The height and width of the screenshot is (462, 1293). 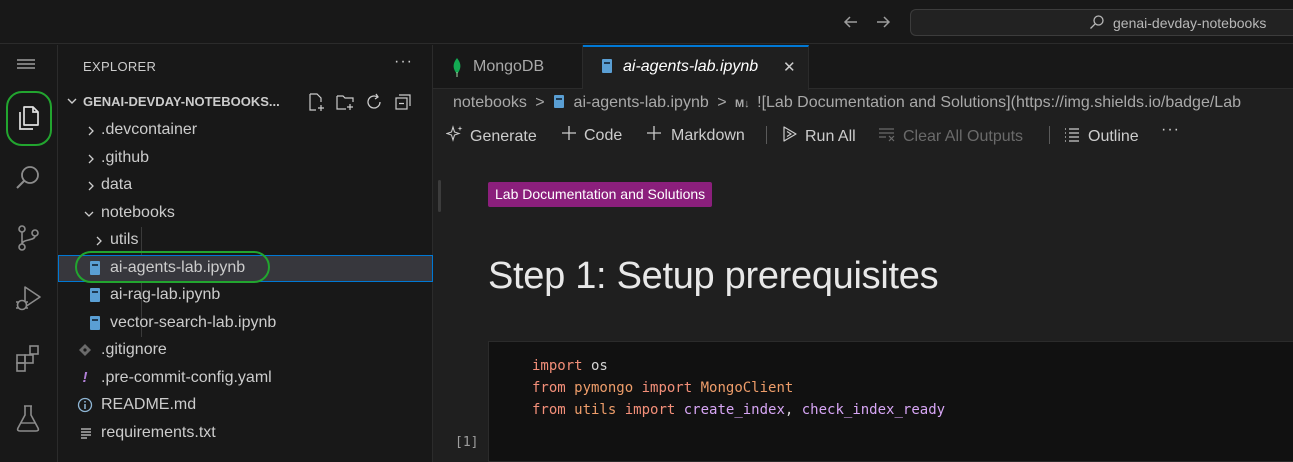 I want to click on tree-item-notebooks: notebooks, so click(x=245, y=213).